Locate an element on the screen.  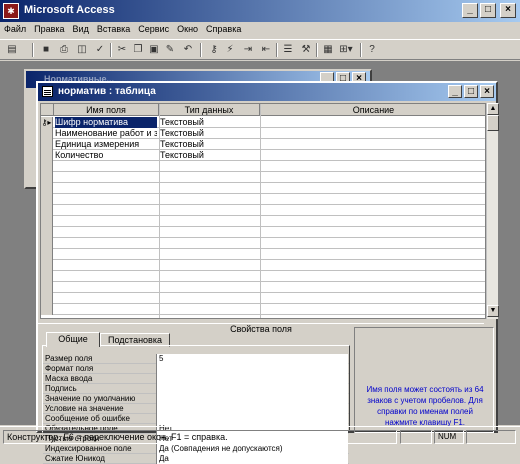
paste-icon: ▣ is located at coordinates (154, 50).